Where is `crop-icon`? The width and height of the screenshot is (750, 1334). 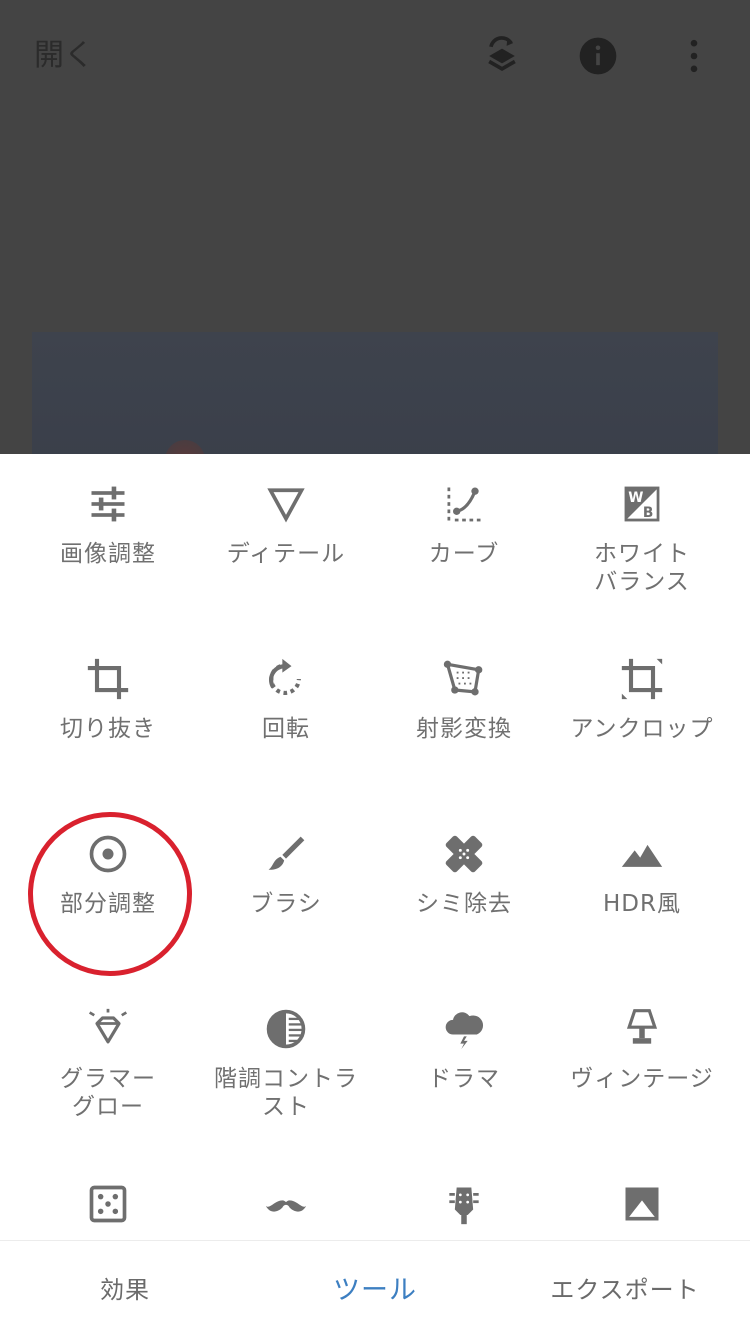
crop-icon is located at coordinates (108, 679).